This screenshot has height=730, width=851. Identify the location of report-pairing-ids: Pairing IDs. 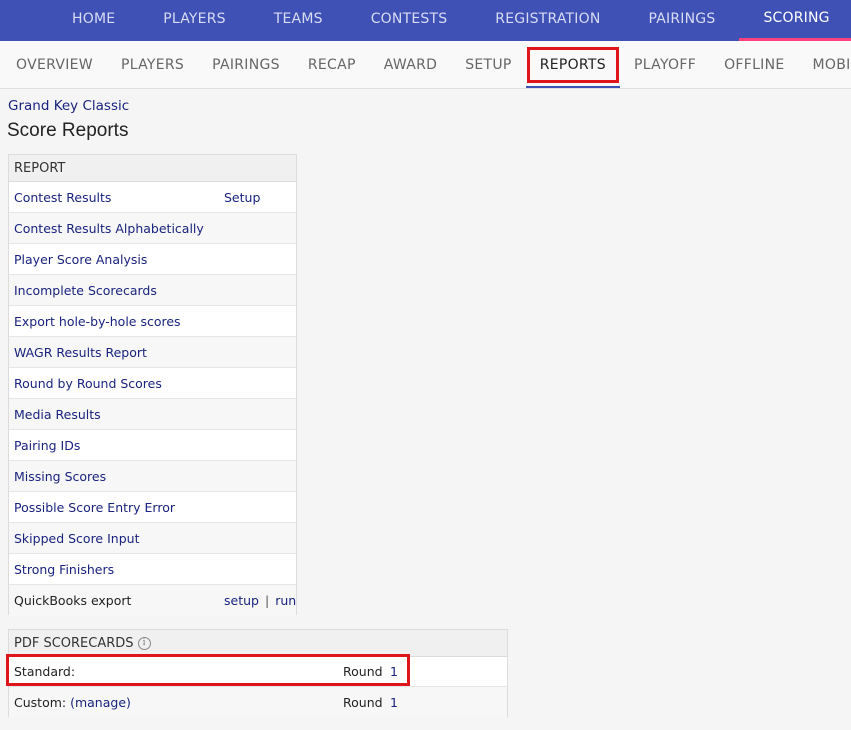
(47, 445).